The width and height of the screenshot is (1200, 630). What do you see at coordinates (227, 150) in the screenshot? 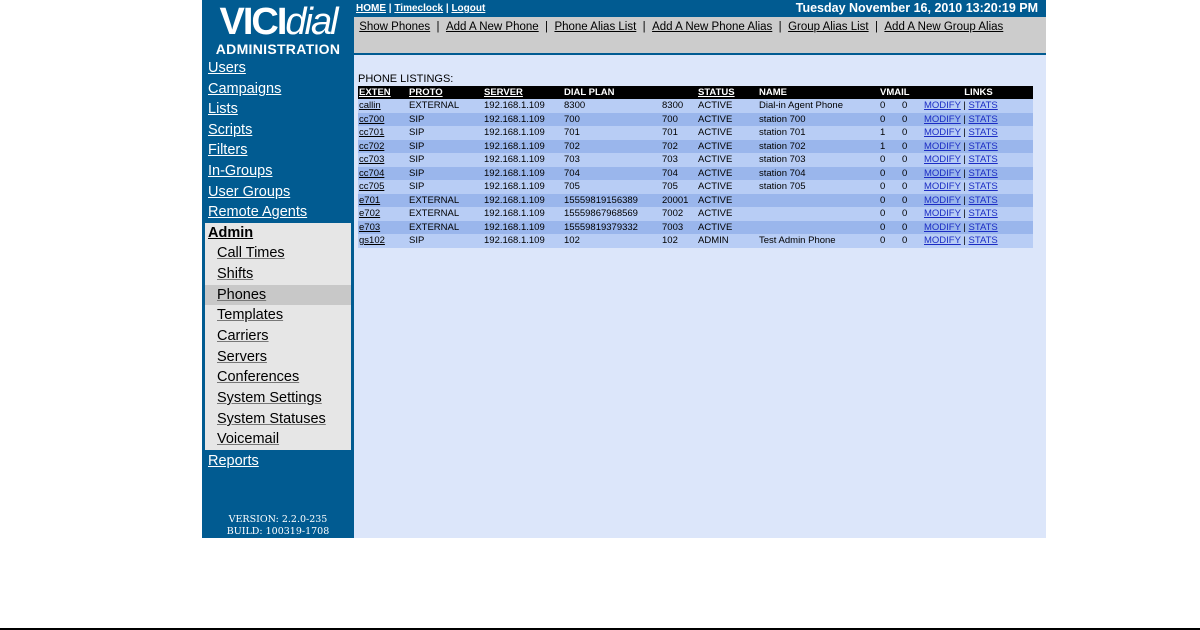
I see `sidebar-item-filters: Filters` at bounding box center [227, 150].